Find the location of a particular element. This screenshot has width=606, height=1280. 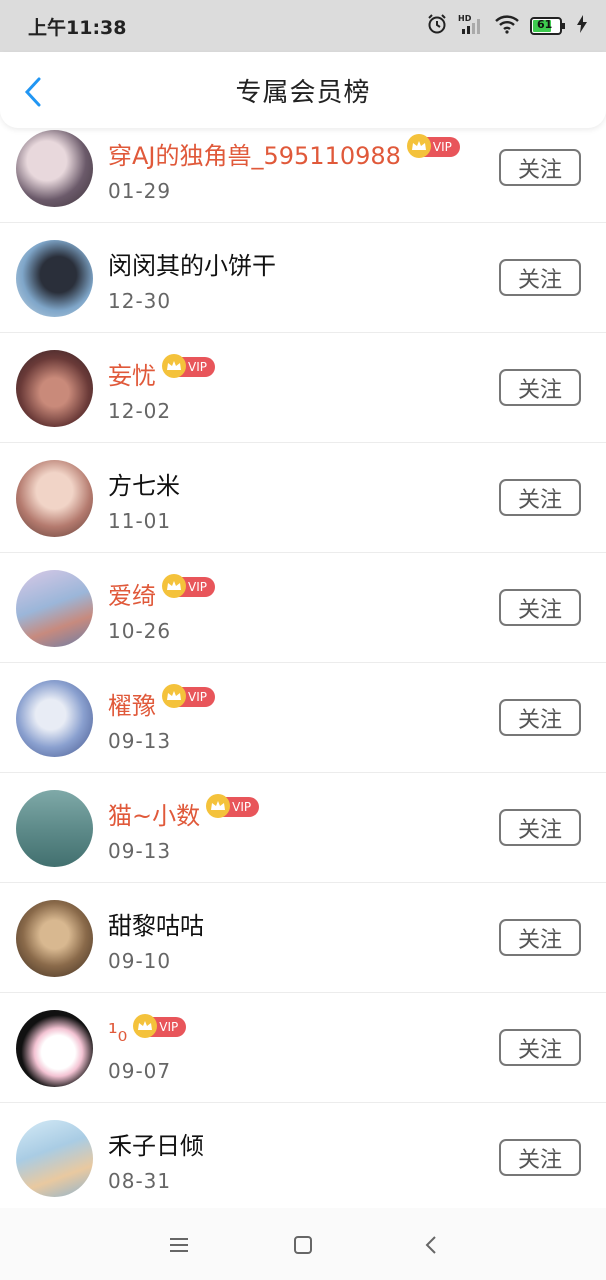

status-bar: 上午11:38 HD 61 is located at coordinates (303, 26).